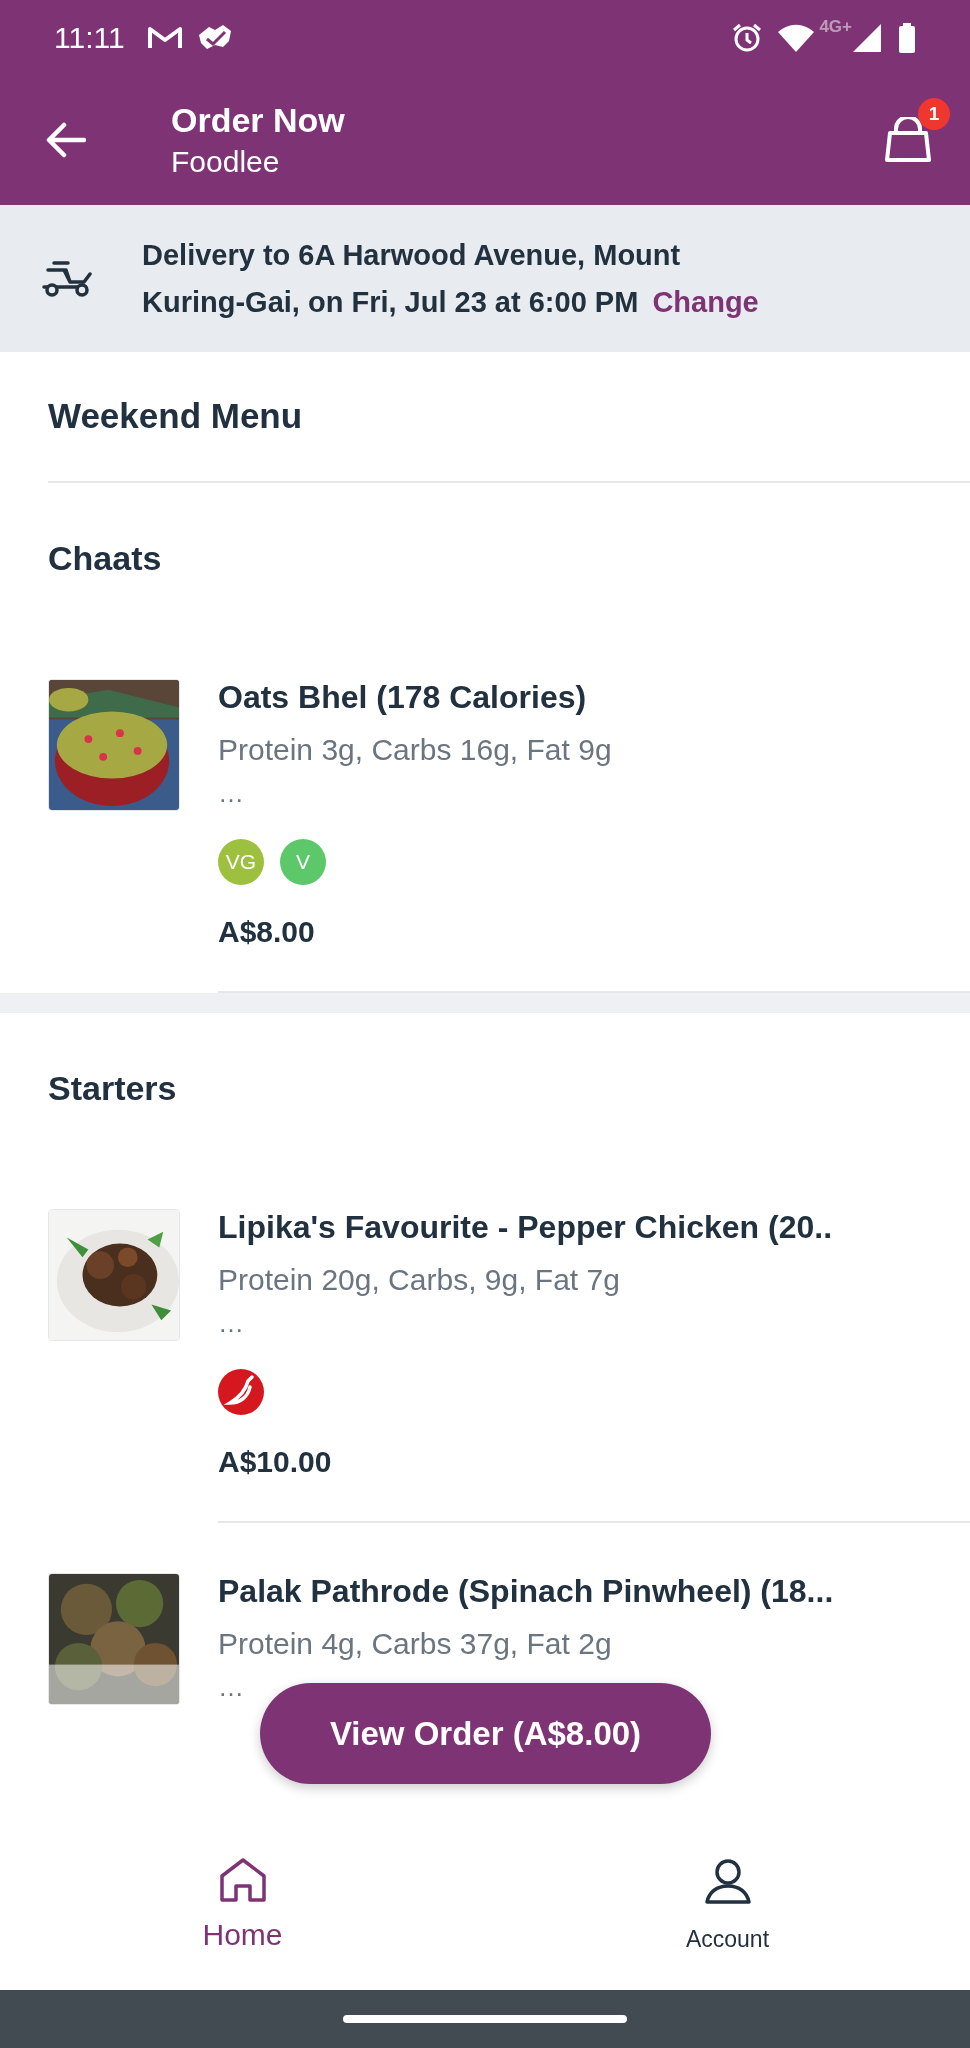 This screenshot has height=2048, width=970. Describe the element at coordinates (415, 1644) in the screenshot. I see `item-macros: Protein 4g, Carbs 37g, Fat 2g` at that location.